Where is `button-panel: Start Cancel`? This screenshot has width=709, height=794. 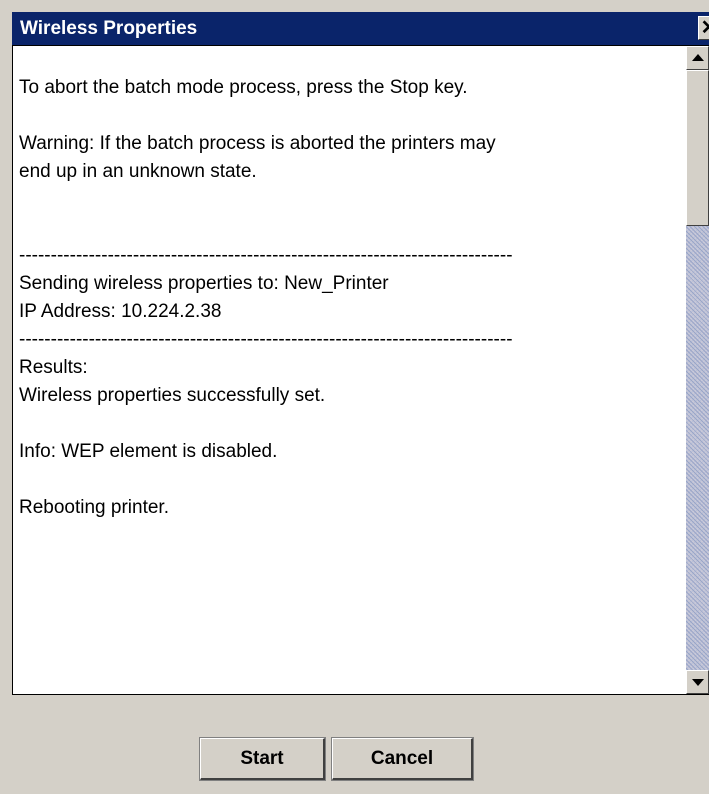
button-panel: Start Cancel is located at coordinates (360, 744).